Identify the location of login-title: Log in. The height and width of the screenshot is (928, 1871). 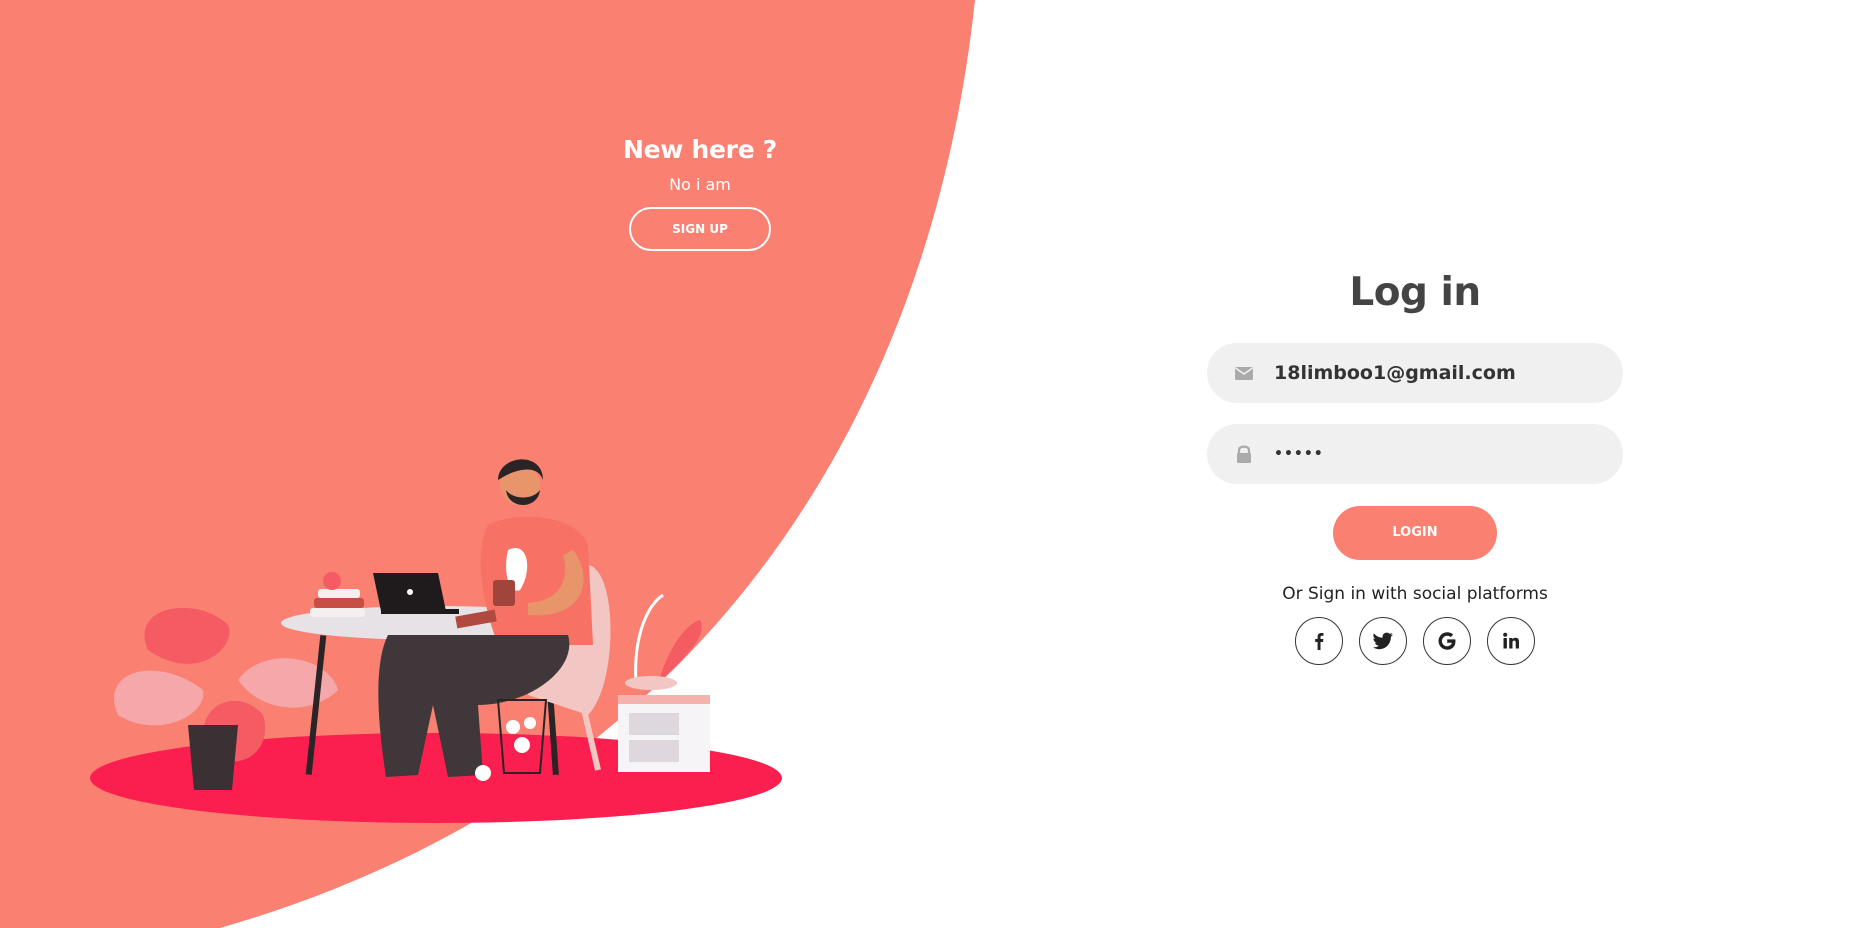
(1415, 292).